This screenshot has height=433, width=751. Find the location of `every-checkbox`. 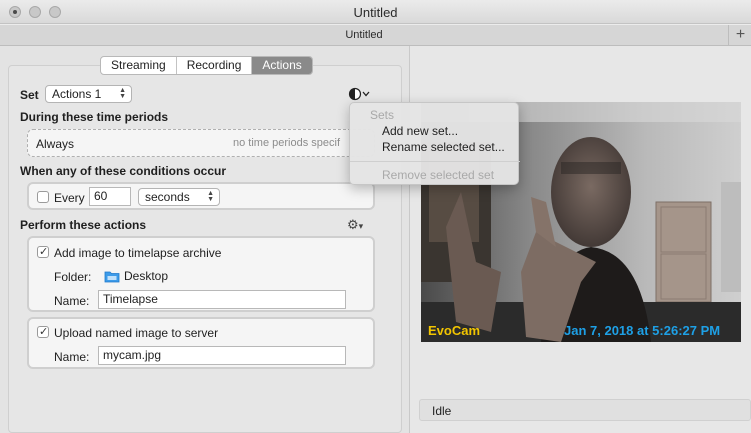

every-checkbox is located at coordinates (43, 197).